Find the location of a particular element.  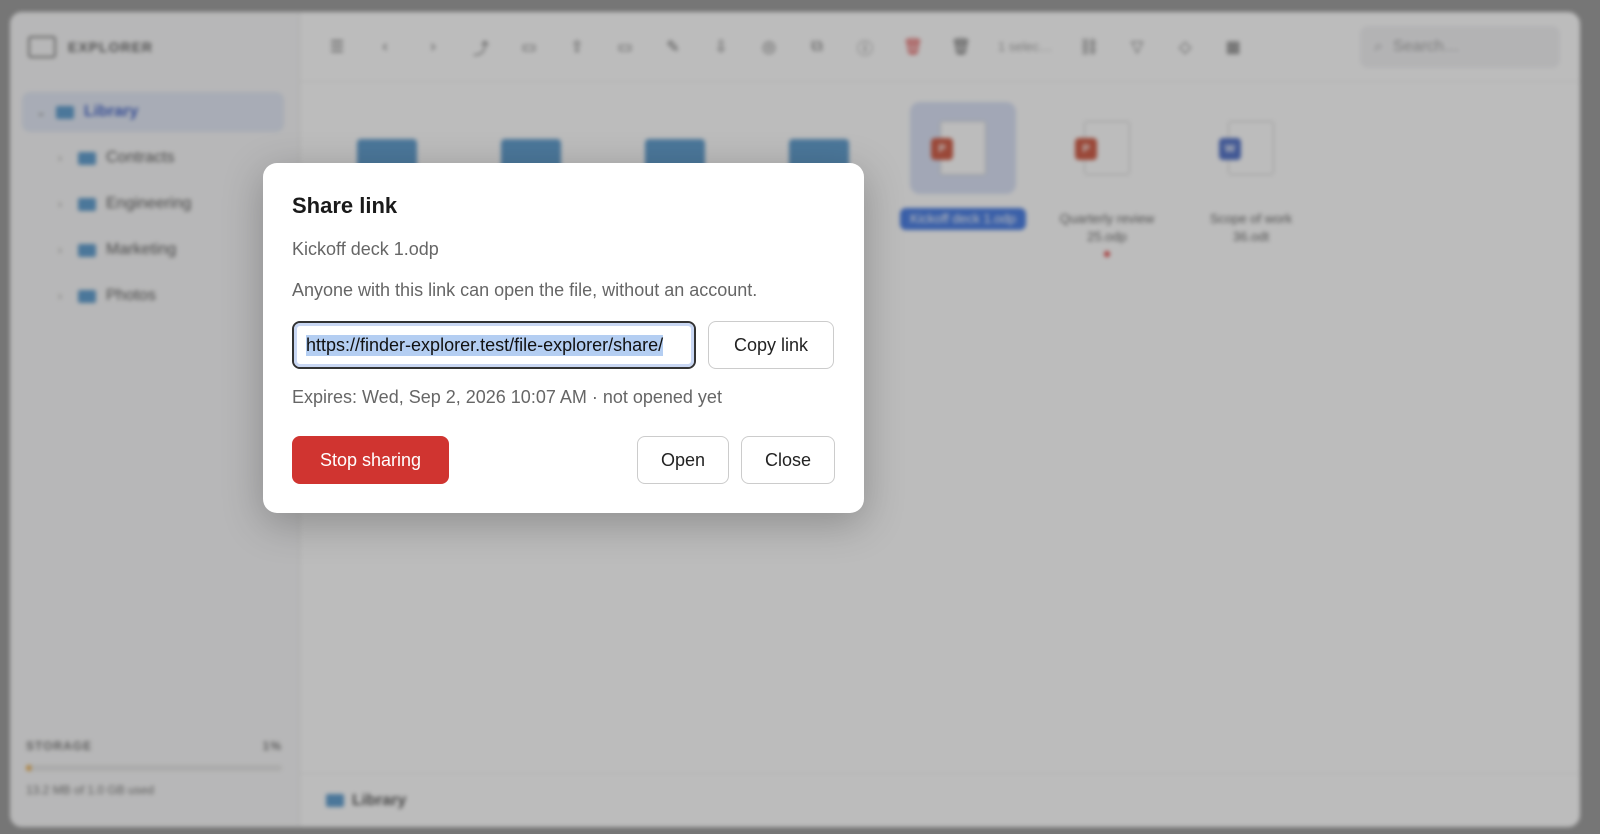

copy-link-button: Copy link is located at coordinates (771, 345).